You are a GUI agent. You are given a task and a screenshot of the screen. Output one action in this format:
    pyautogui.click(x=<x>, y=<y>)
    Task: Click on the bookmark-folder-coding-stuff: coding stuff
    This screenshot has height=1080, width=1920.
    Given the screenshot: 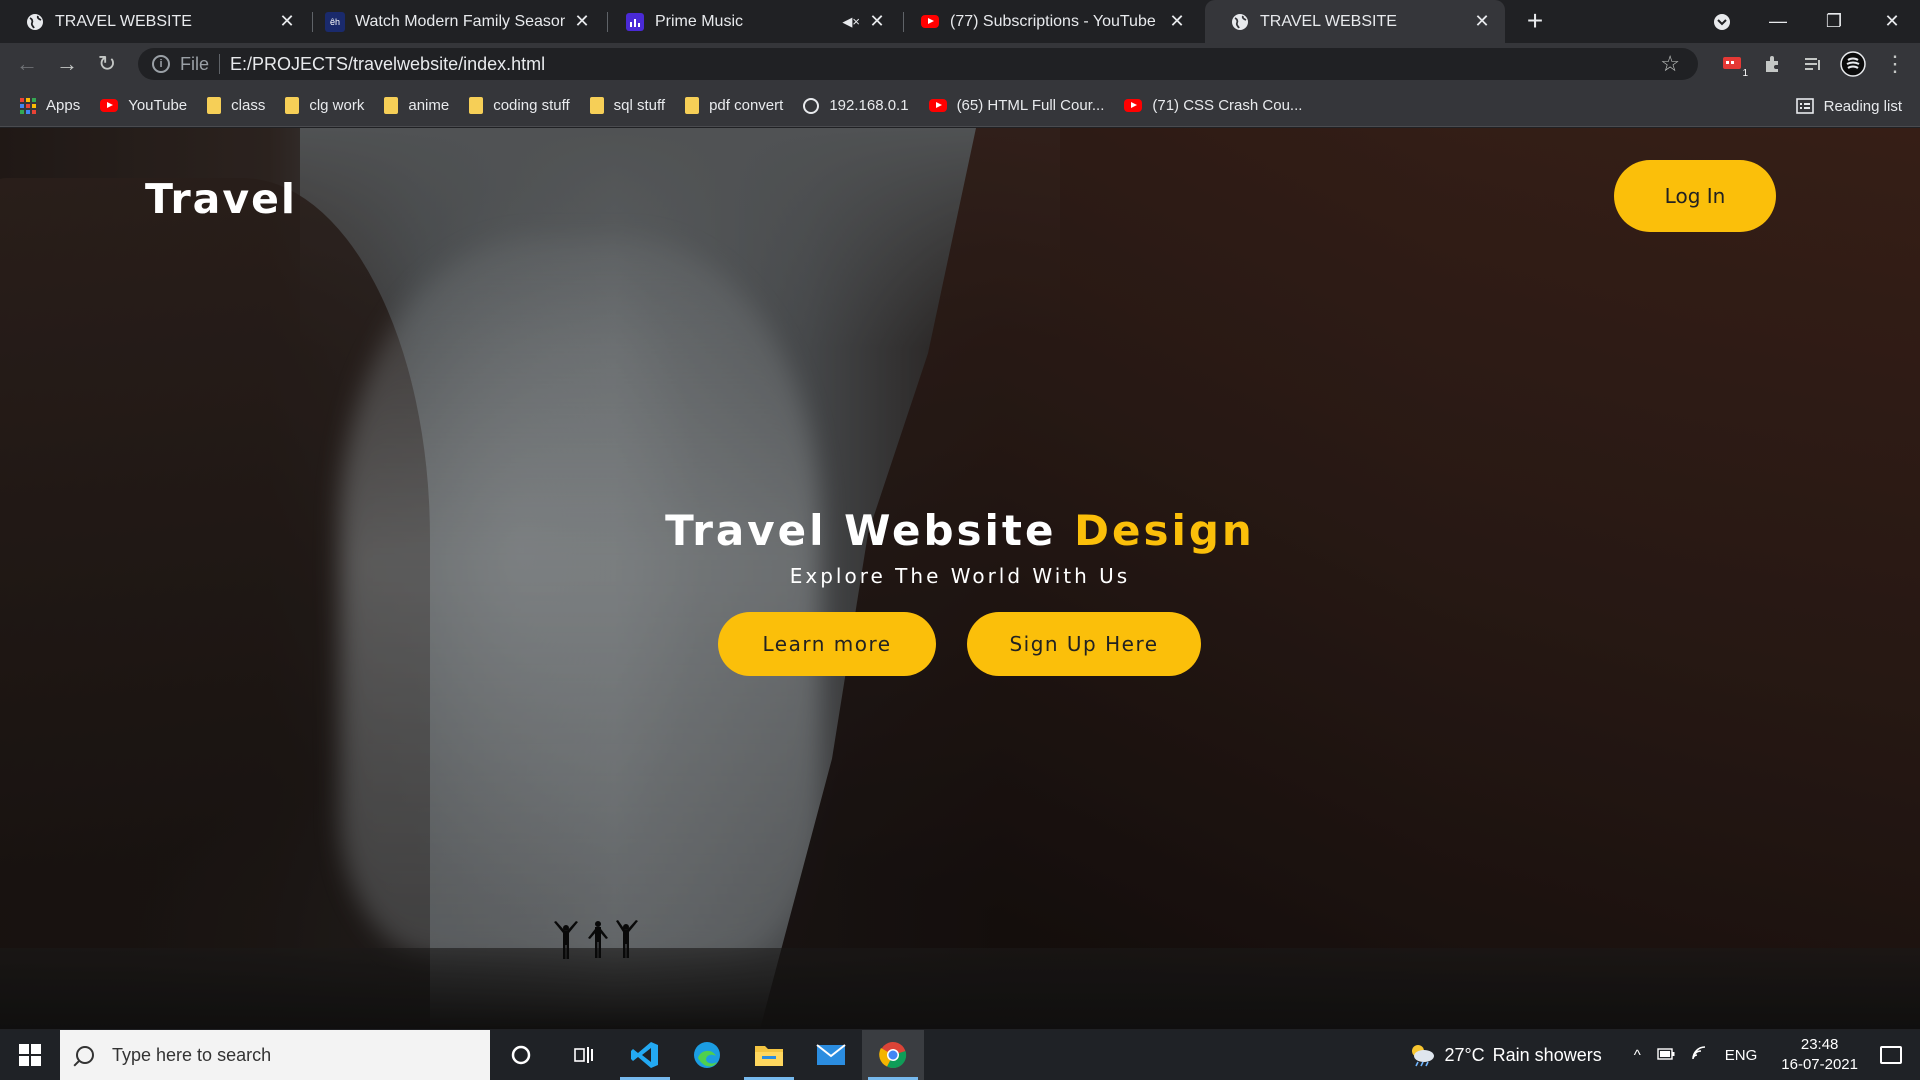 What is the action you would take?
    pyautogui.click(x=519, y=105)
    